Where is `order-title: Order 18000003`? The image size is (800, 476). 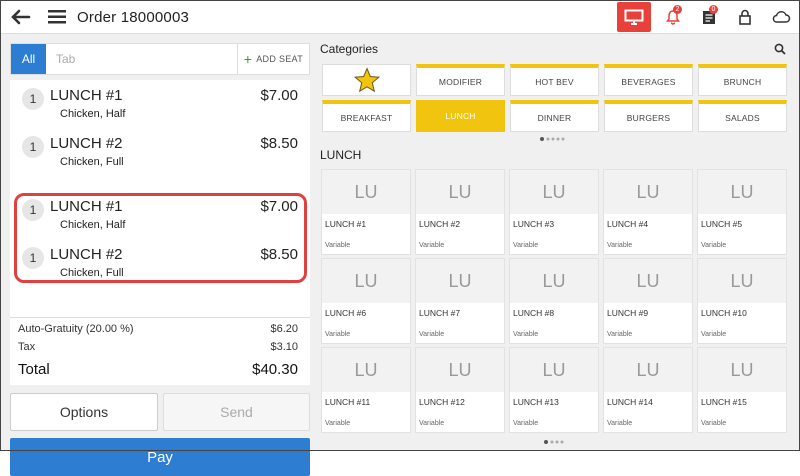 order-title: Order 18000003 is located at coordinates (133, 17).